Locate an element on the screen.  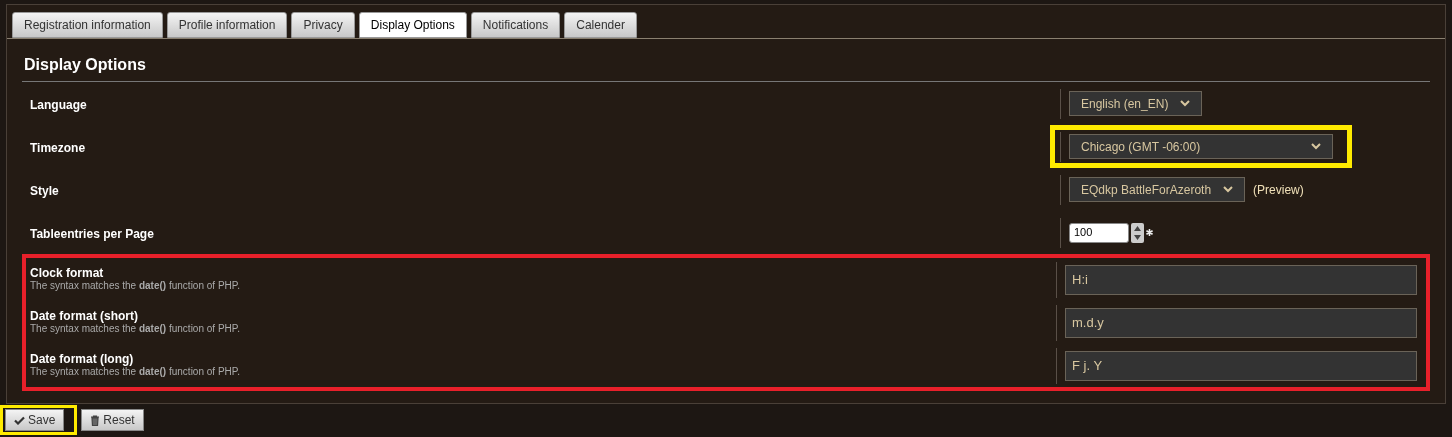
reset-button: Reset is located at coordinates (112, 420).